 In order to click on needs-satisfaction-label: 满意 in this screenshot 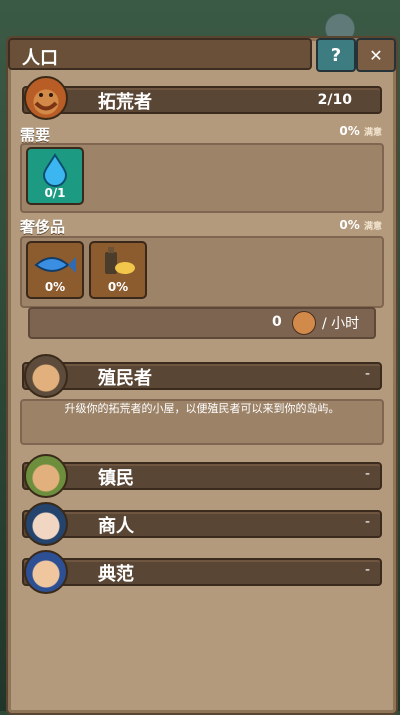, I will do `click(372, 133)`.